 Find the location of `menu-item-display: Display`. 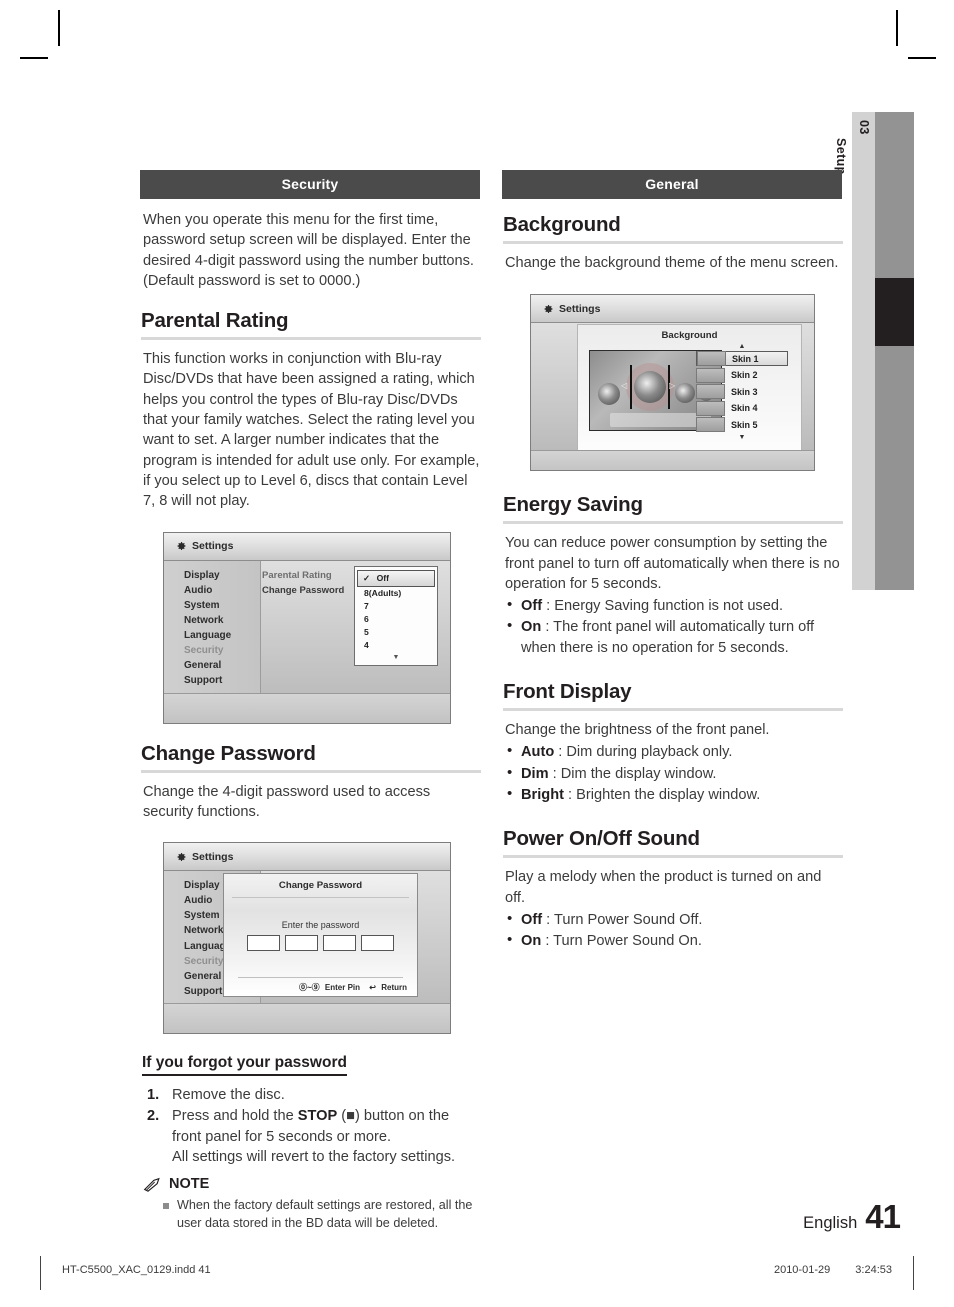

menu-item-display: Display is located at coordinates (222, 575).